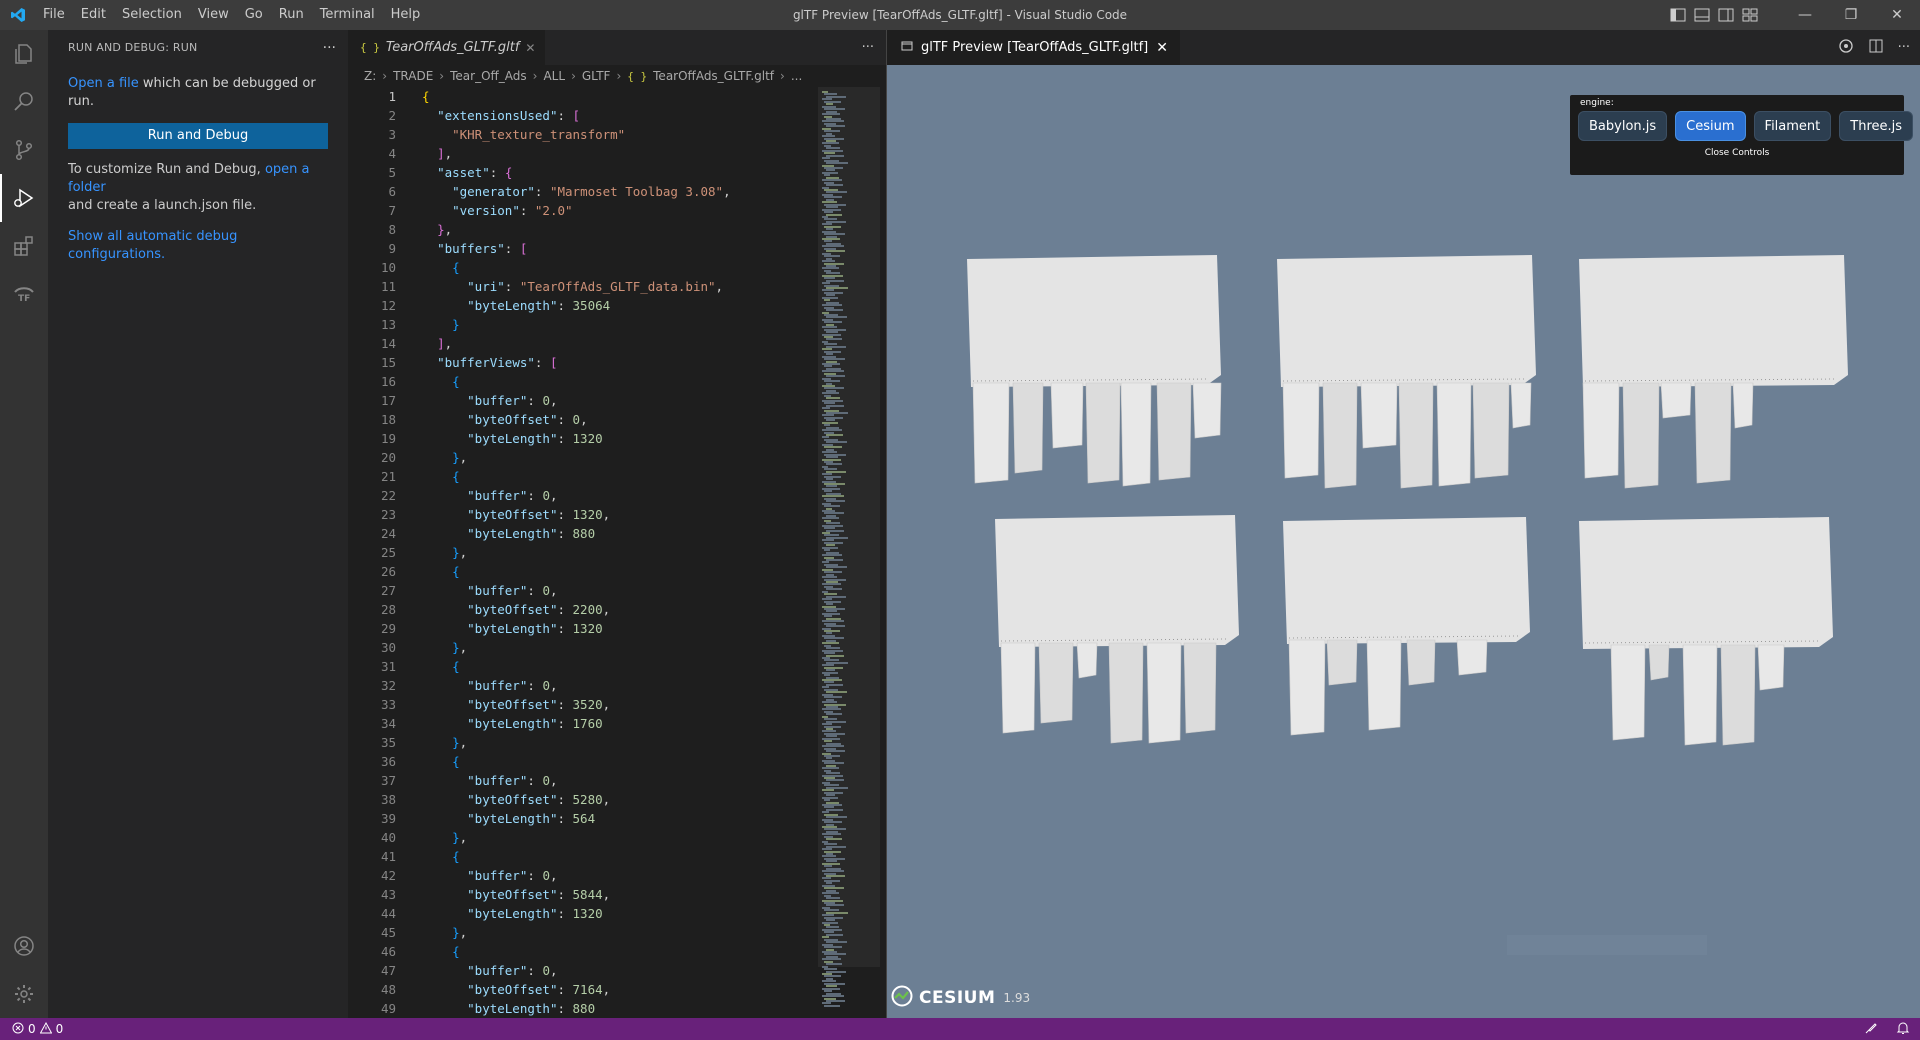  Describe the element at coordinates (1897, 15) in the screenshot. I see `close-window-icon: ✕` at that location.